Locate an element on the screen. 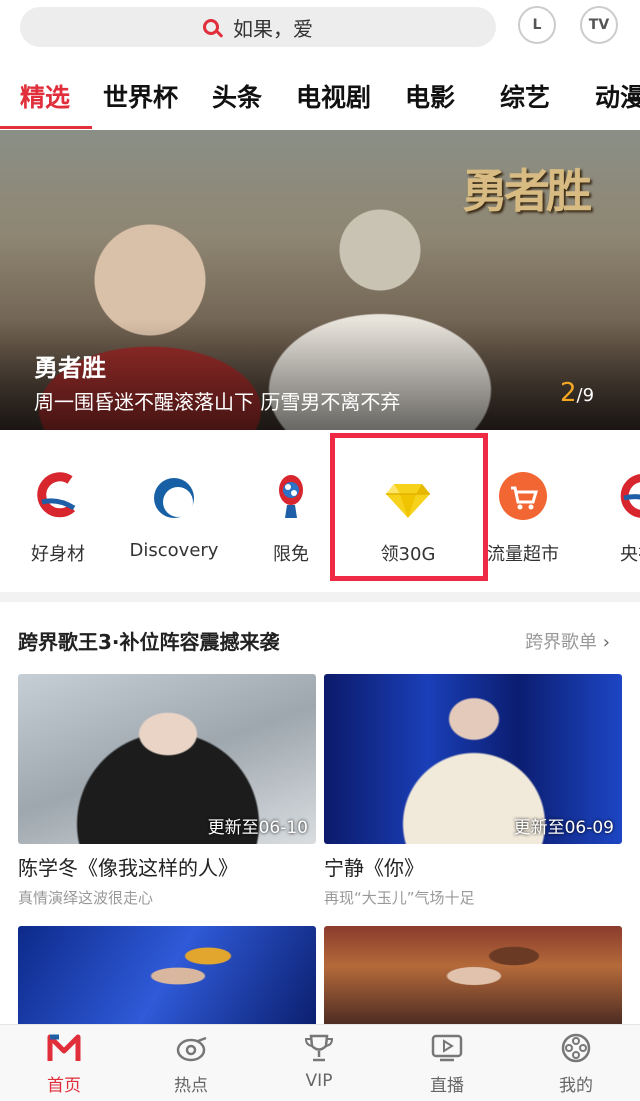  quick-entry-row: 好身材 Discovery 限免 领30G 流量超市 央视 is located at coordinates (320, 512).